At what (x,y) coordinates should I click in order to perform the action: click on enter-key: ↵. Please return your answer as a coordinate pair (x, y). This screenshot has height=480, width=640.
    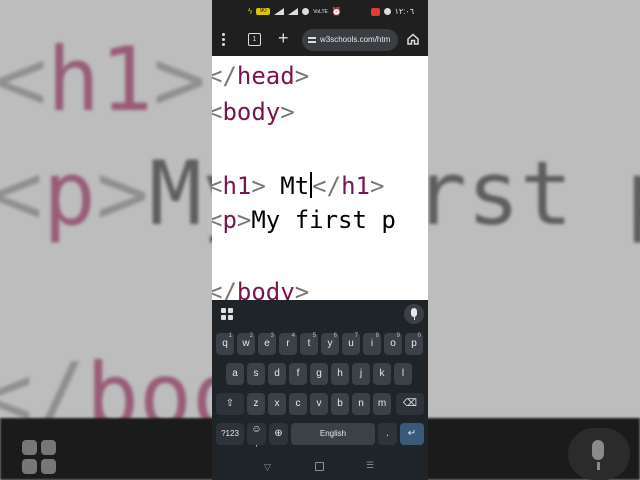
    Looking at the image, I should click on (412, 434).